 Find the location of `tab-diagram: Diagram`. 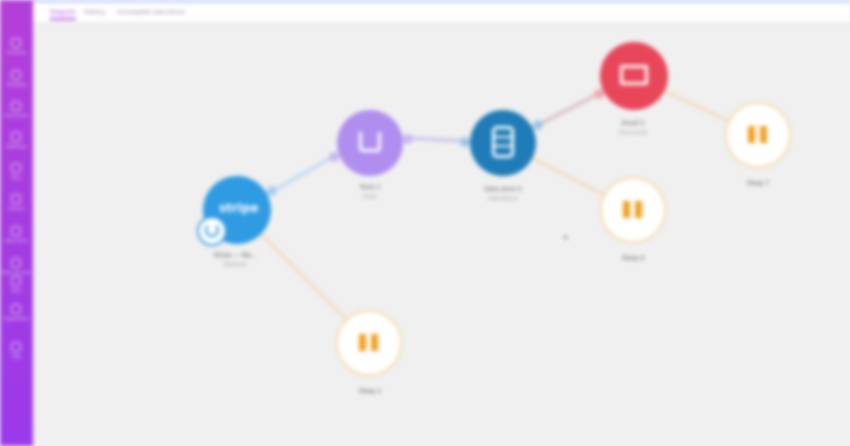

tab-diagram: Diagram is located at coordinates (63, 14).